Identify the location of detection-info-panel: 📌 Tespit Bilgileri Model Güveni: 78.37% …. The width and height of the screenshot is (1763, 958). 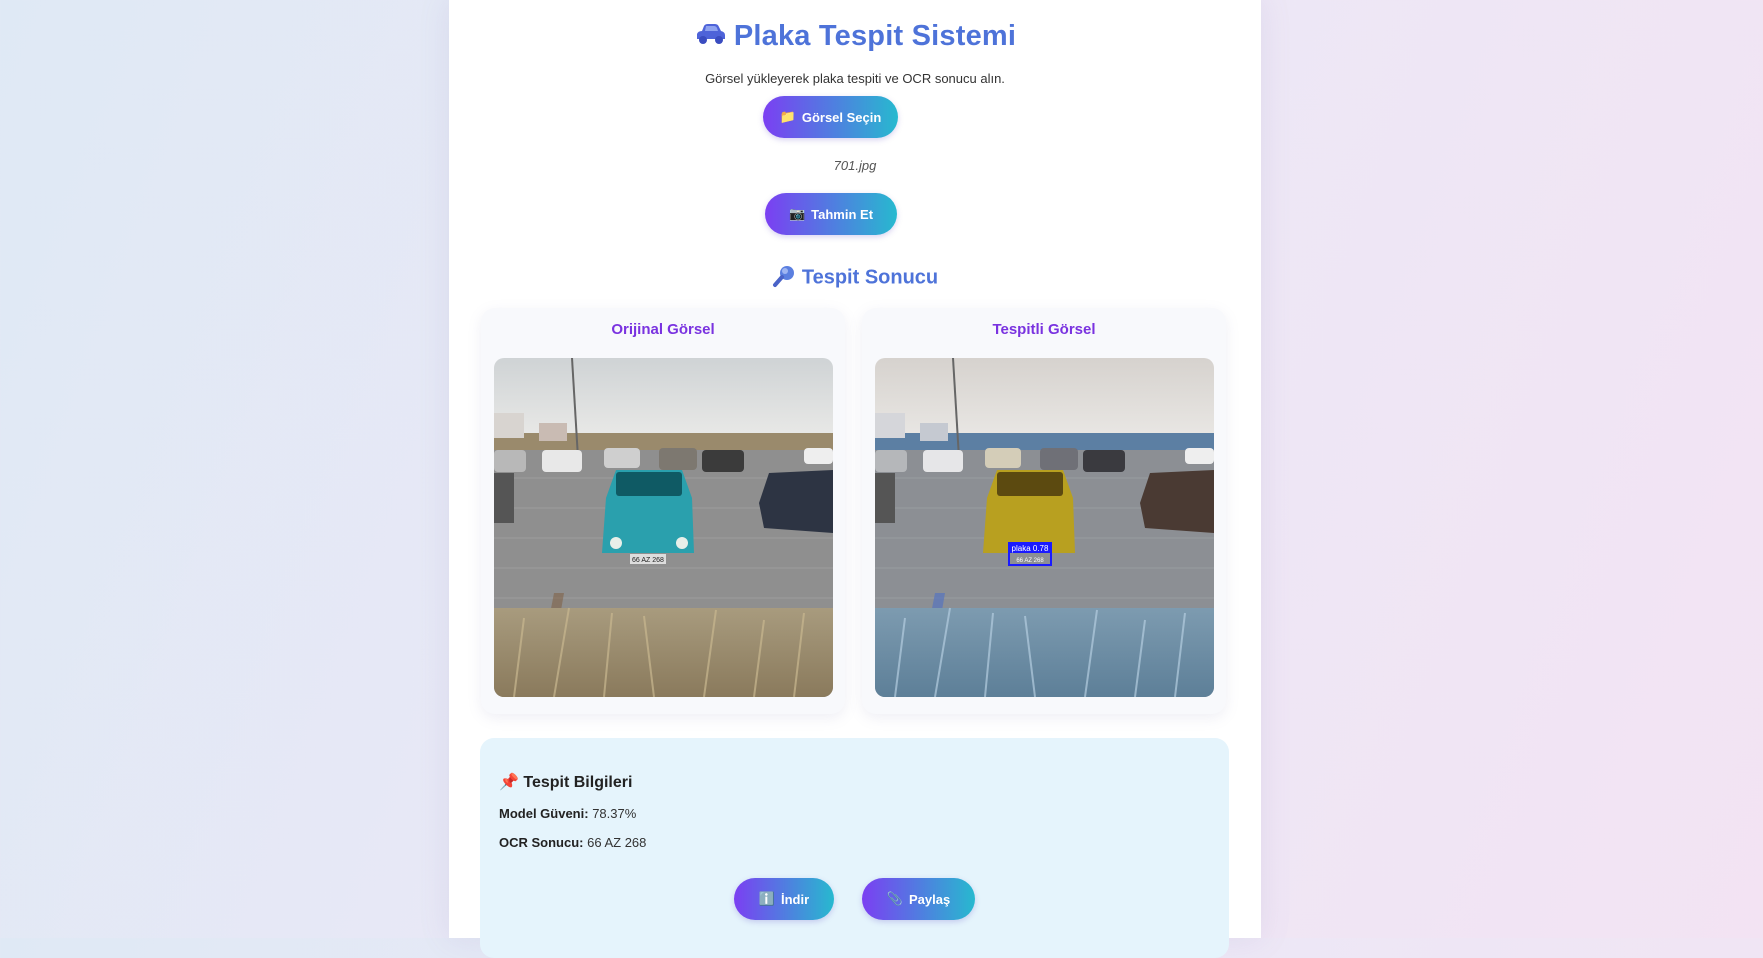
(854, 848).